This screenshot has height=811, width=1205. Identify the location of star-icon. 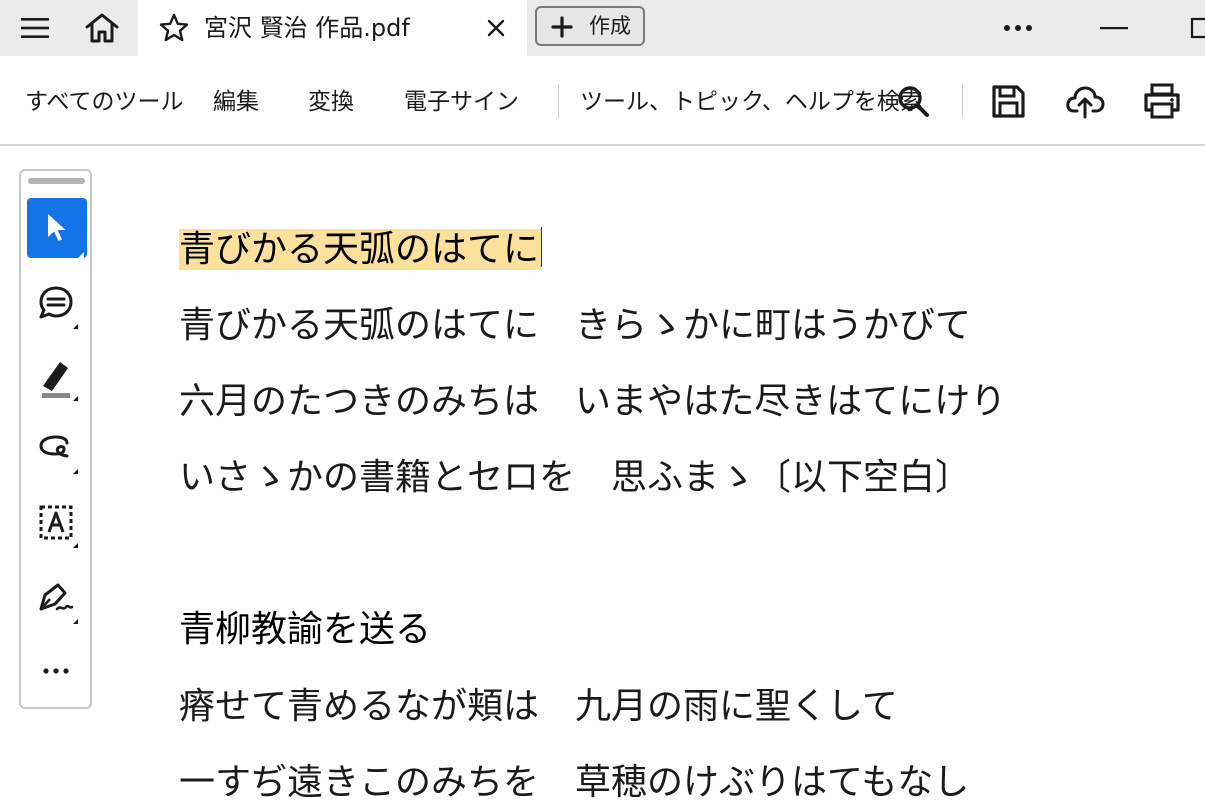
(174, 28).